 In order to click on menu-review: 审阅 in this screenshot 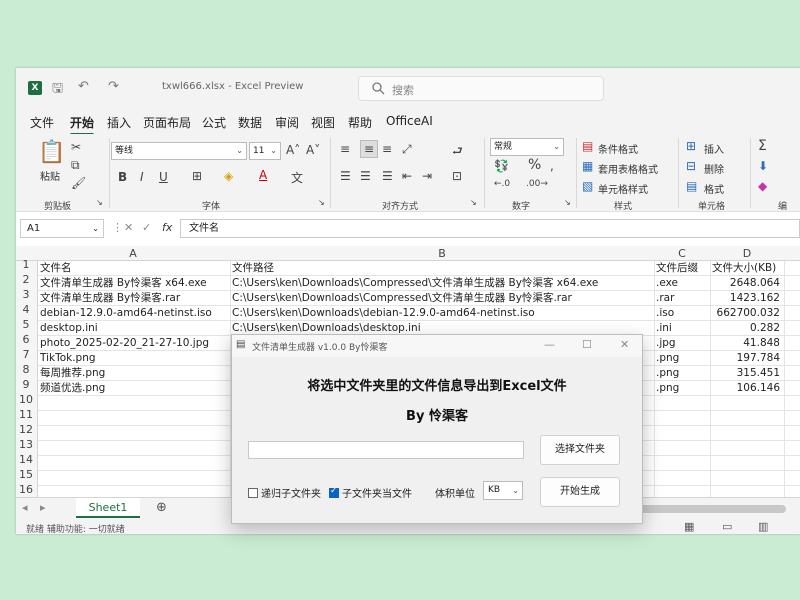, I will do `click(287, 122)`.